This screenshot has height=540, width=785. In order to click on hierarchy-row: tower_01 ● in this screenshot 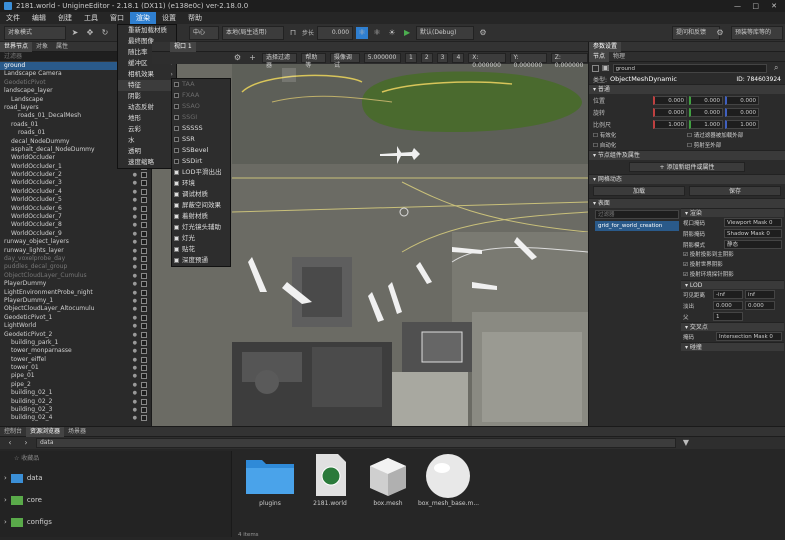, I will do `click(75, 368)`.